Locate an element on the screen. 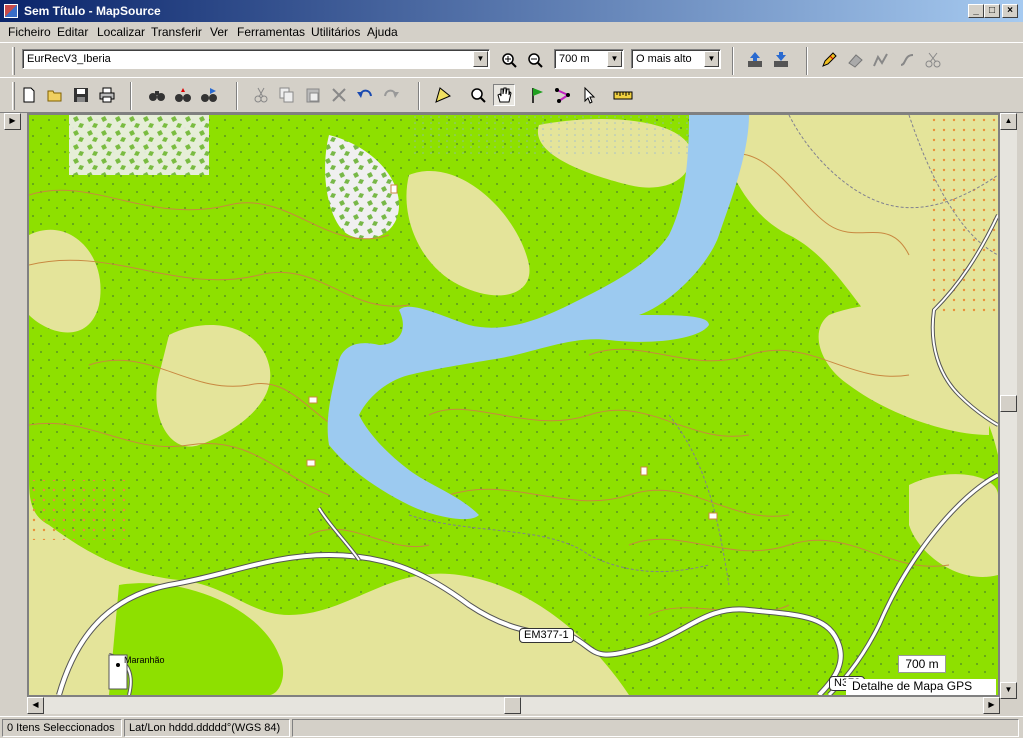  new-file-button is located at coordinates (29, 95).